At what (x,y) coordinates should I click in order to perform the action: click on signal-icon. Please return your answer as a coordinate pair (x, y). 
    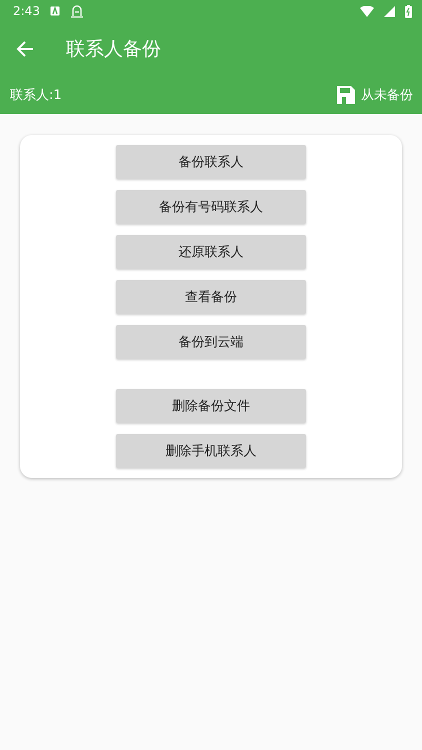
    Looking at the image, I should click on (389, 11).